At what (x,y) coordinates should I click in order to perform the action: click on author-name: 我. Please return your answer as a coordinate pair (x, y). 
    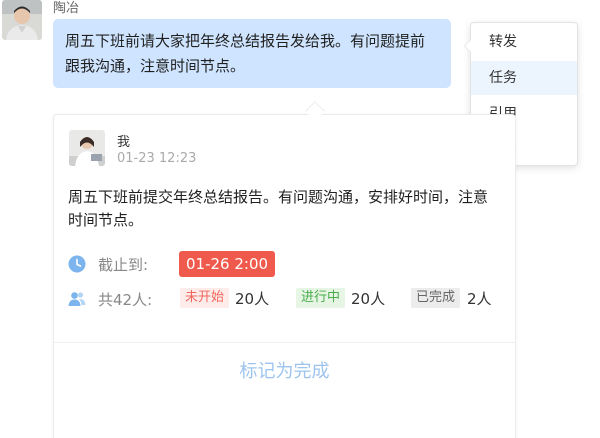
    Looking at the image, I should click on (124, 142).